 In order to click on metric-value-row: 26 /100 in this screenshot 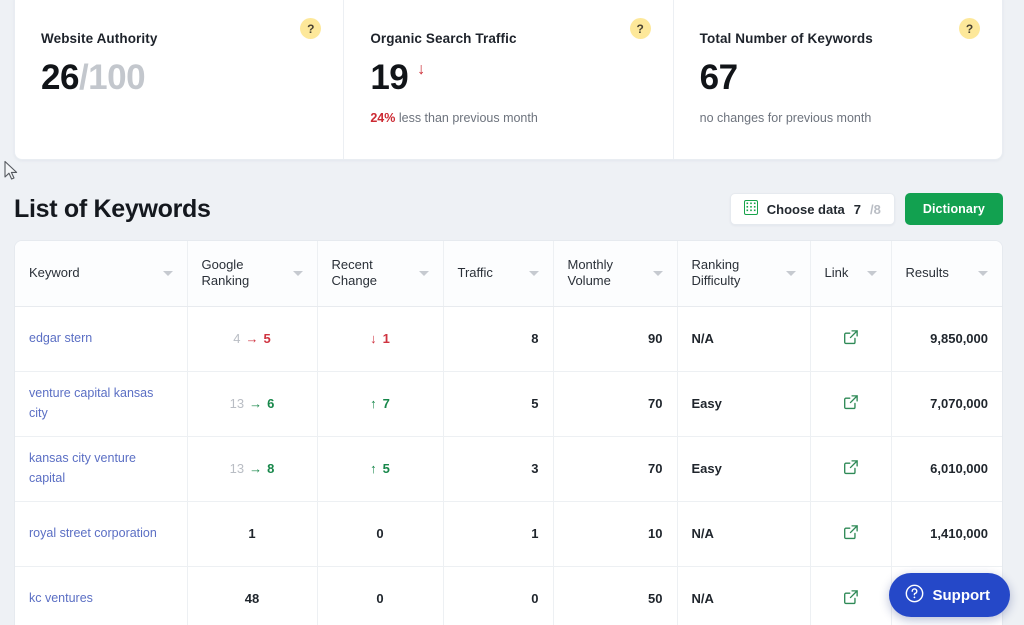, I will do `click(179, 83)`.